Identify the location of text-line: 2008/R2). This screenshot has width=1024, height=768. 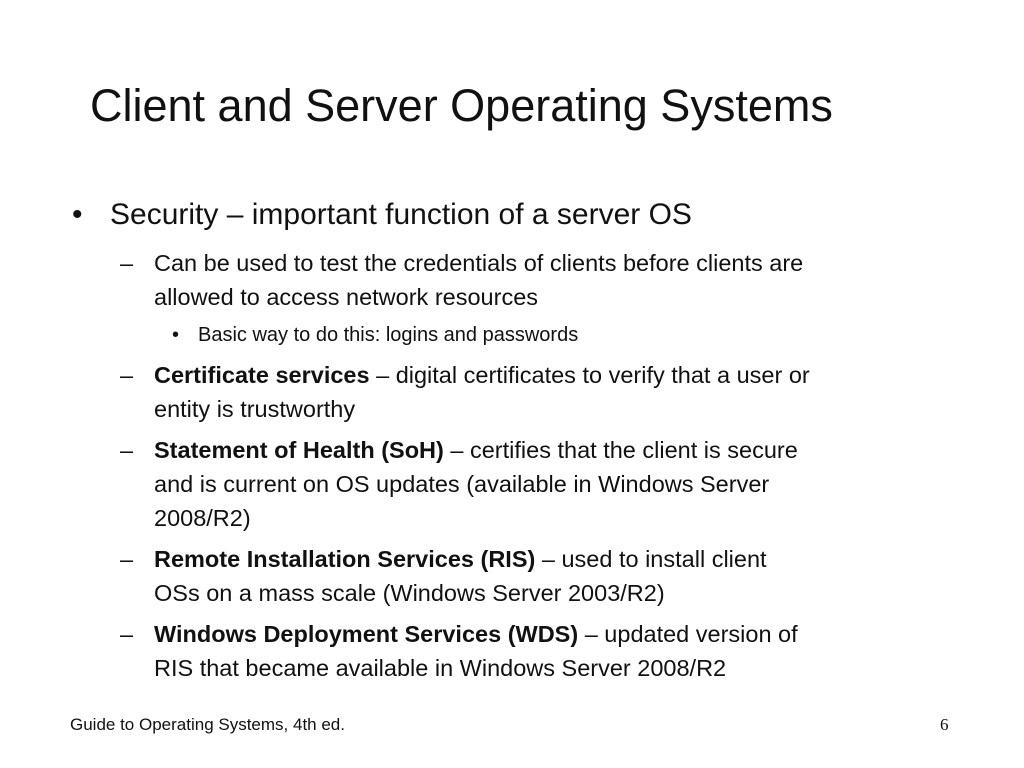
(202, 518).